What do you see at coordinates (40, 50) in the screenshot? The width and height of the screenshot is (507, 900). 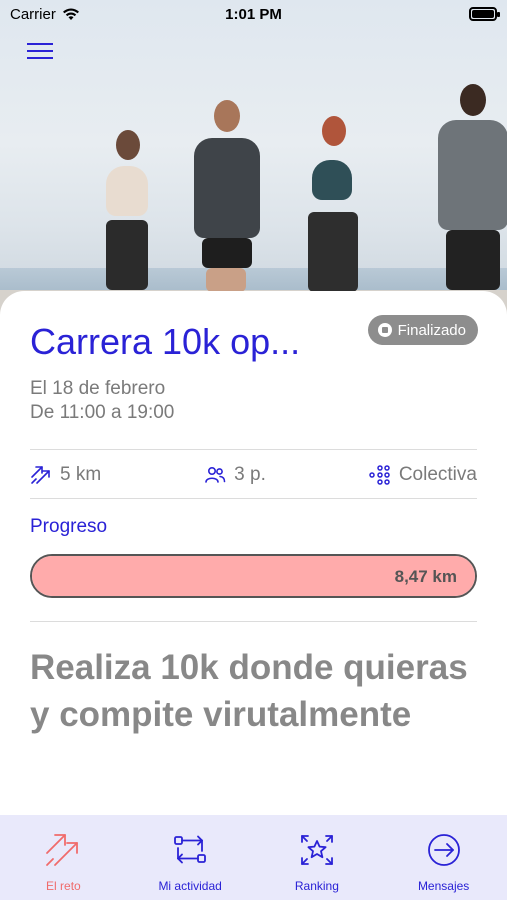 I see `menu-icon` at bounding box center [40, 50].